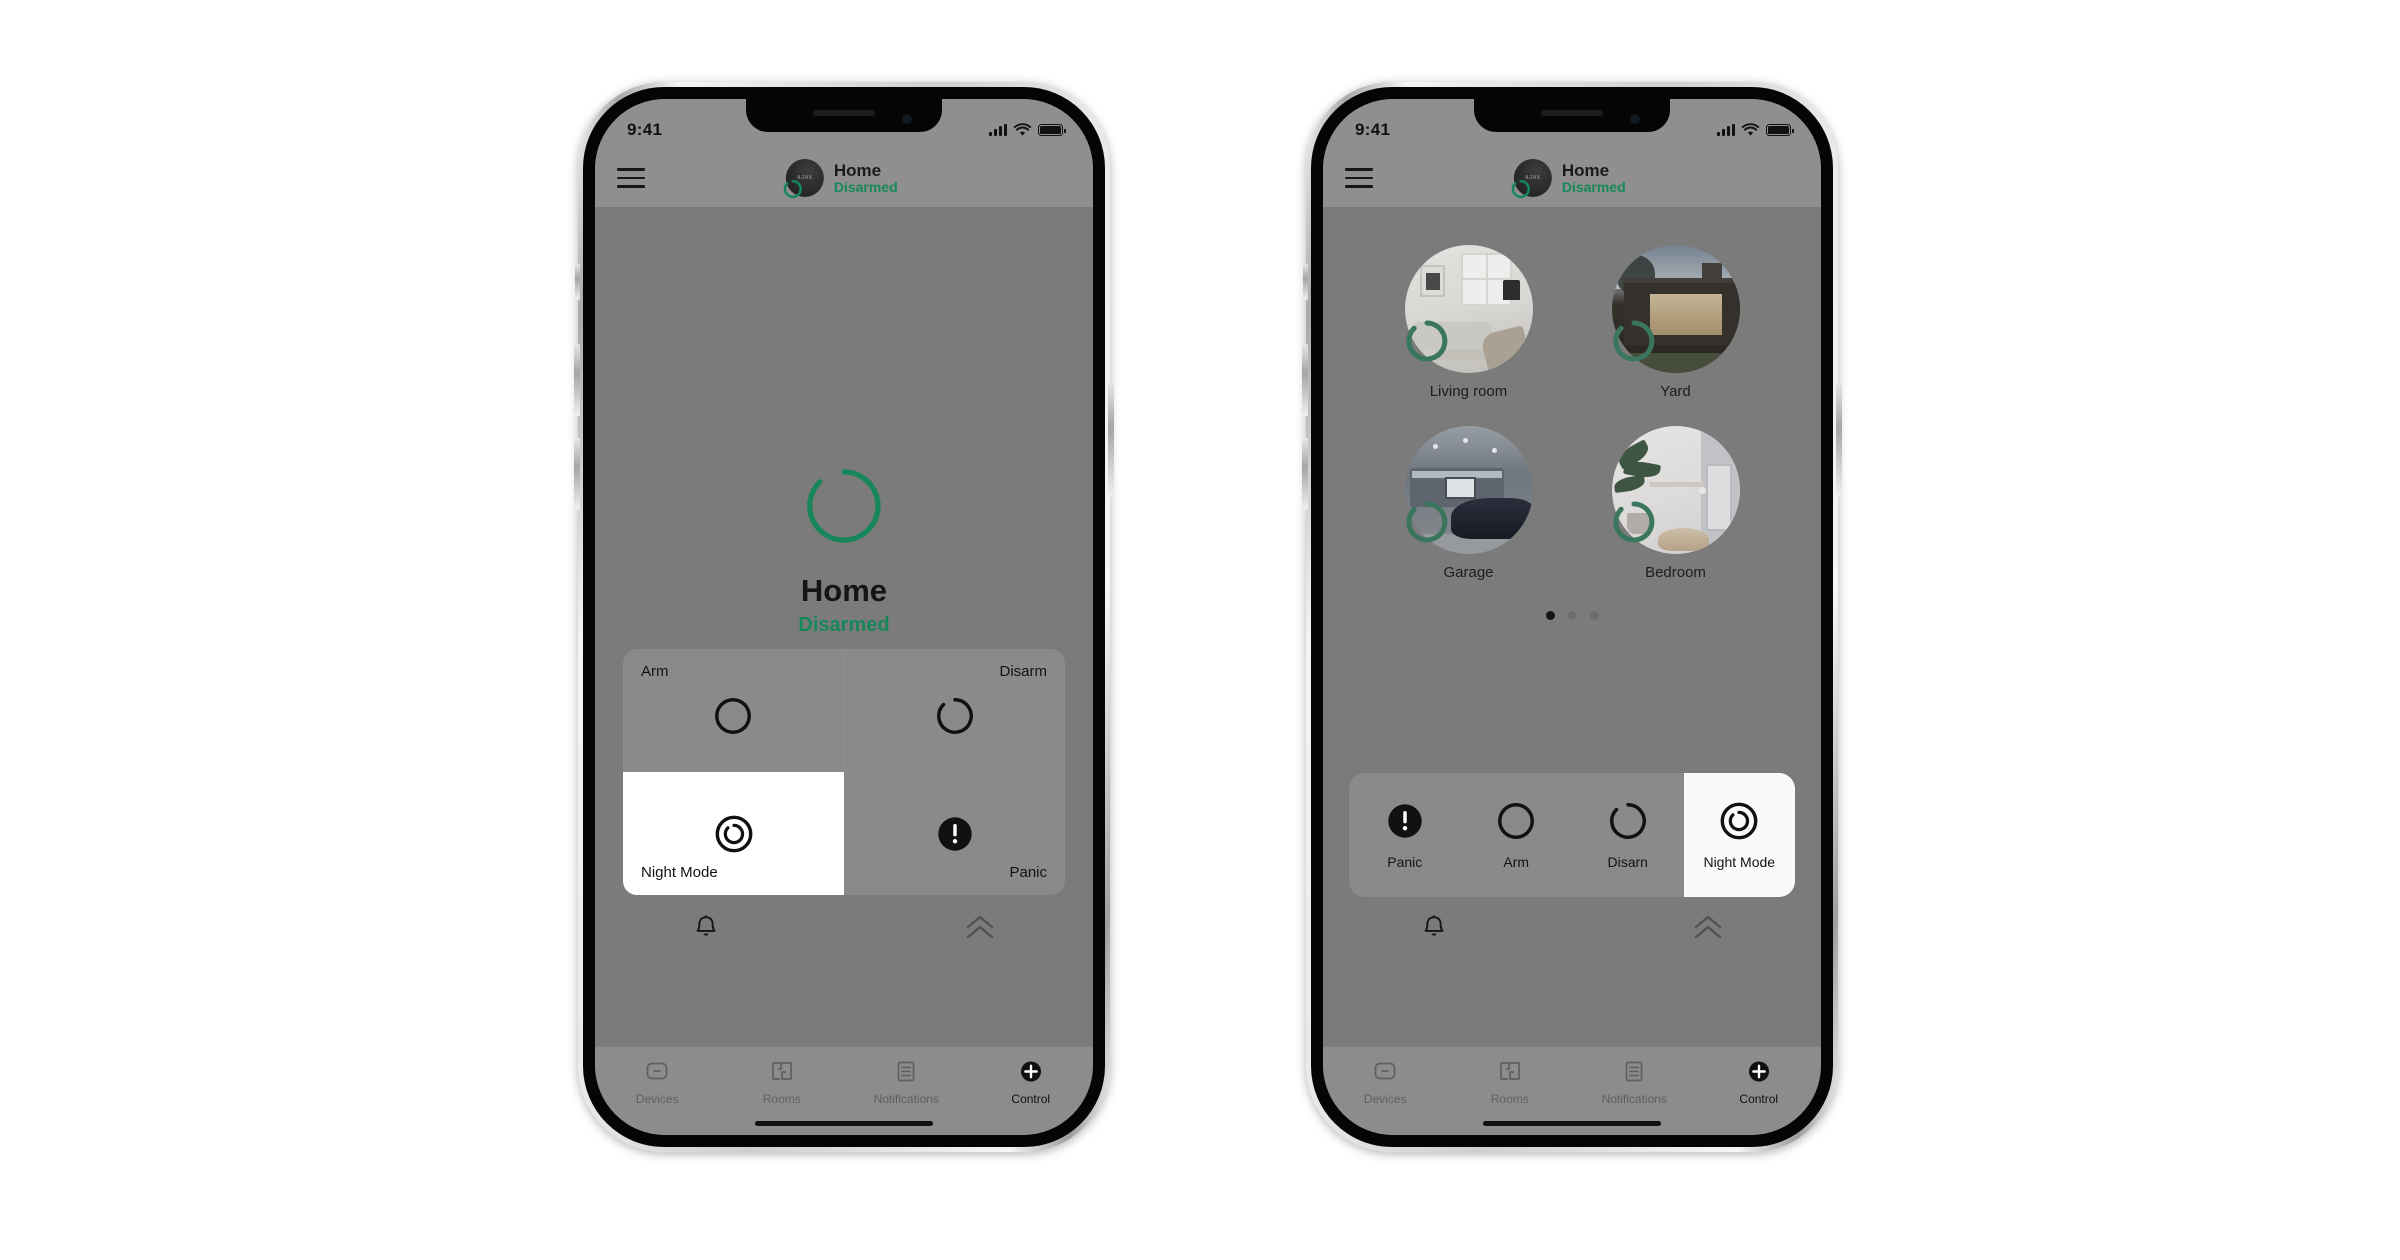 The width and height of the screenshot is (2400, 1260). I want to click on battery-full-icon, so click(1780, 130).